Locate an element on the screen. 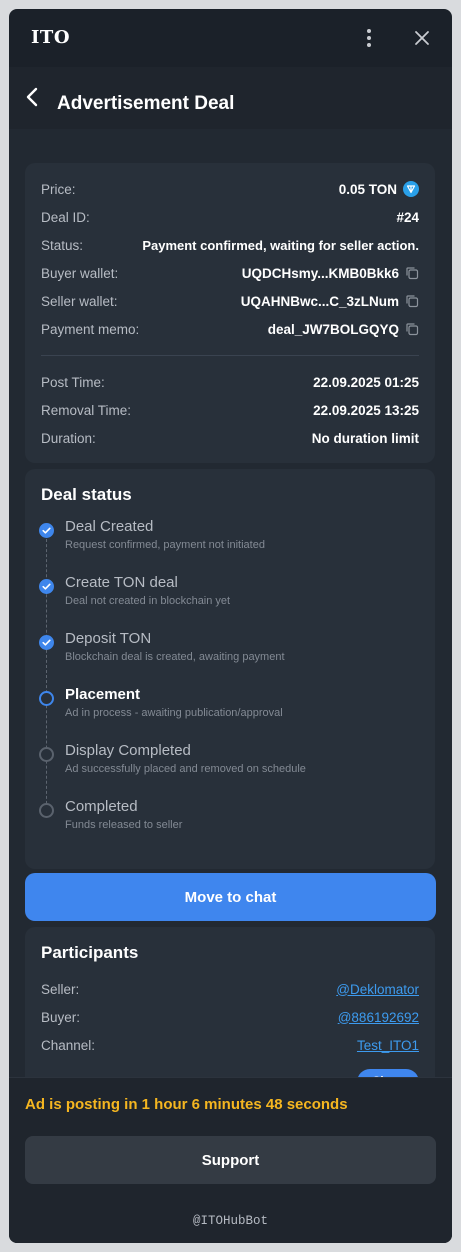 Image resolution: width=461 pixels, height=1252 pixels. price-row: Price: 0.05 TON is located at coordinates (230, 189).